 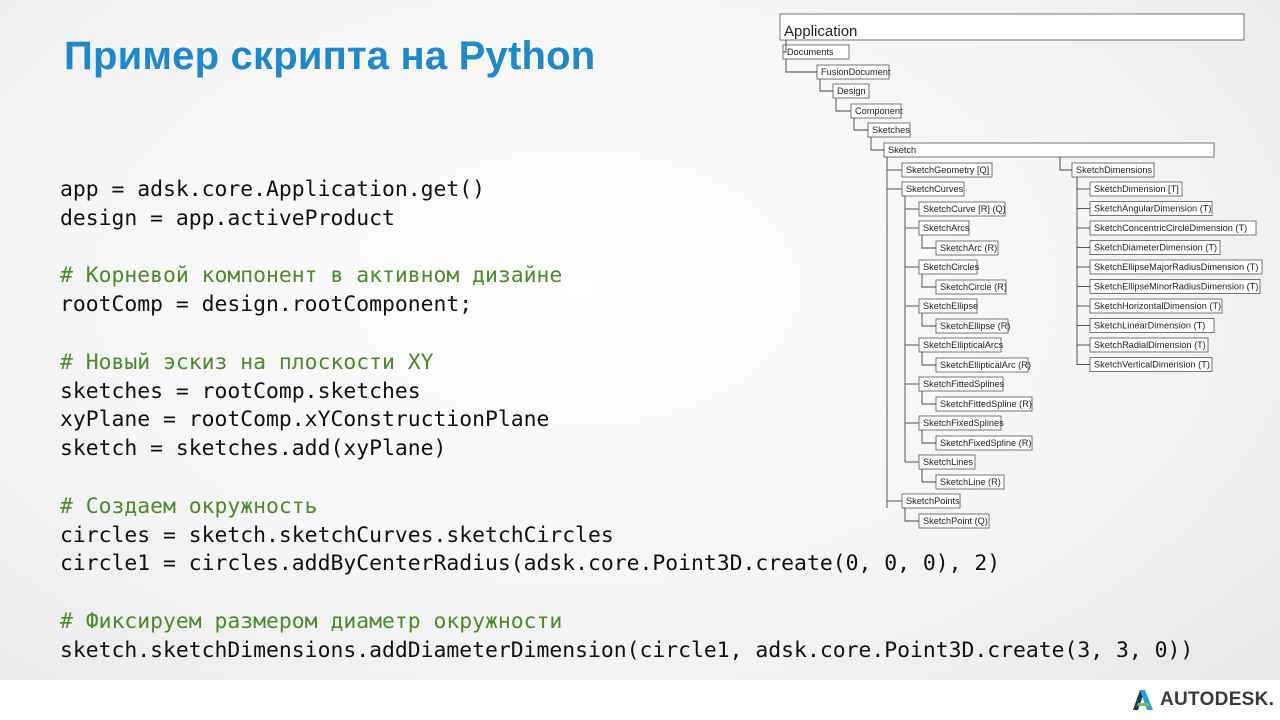 What do you see at coordinates (189, 506) in the screenshot?
I see `code-comment-line: # Создаем окружность` at bounding box center [189, 506].